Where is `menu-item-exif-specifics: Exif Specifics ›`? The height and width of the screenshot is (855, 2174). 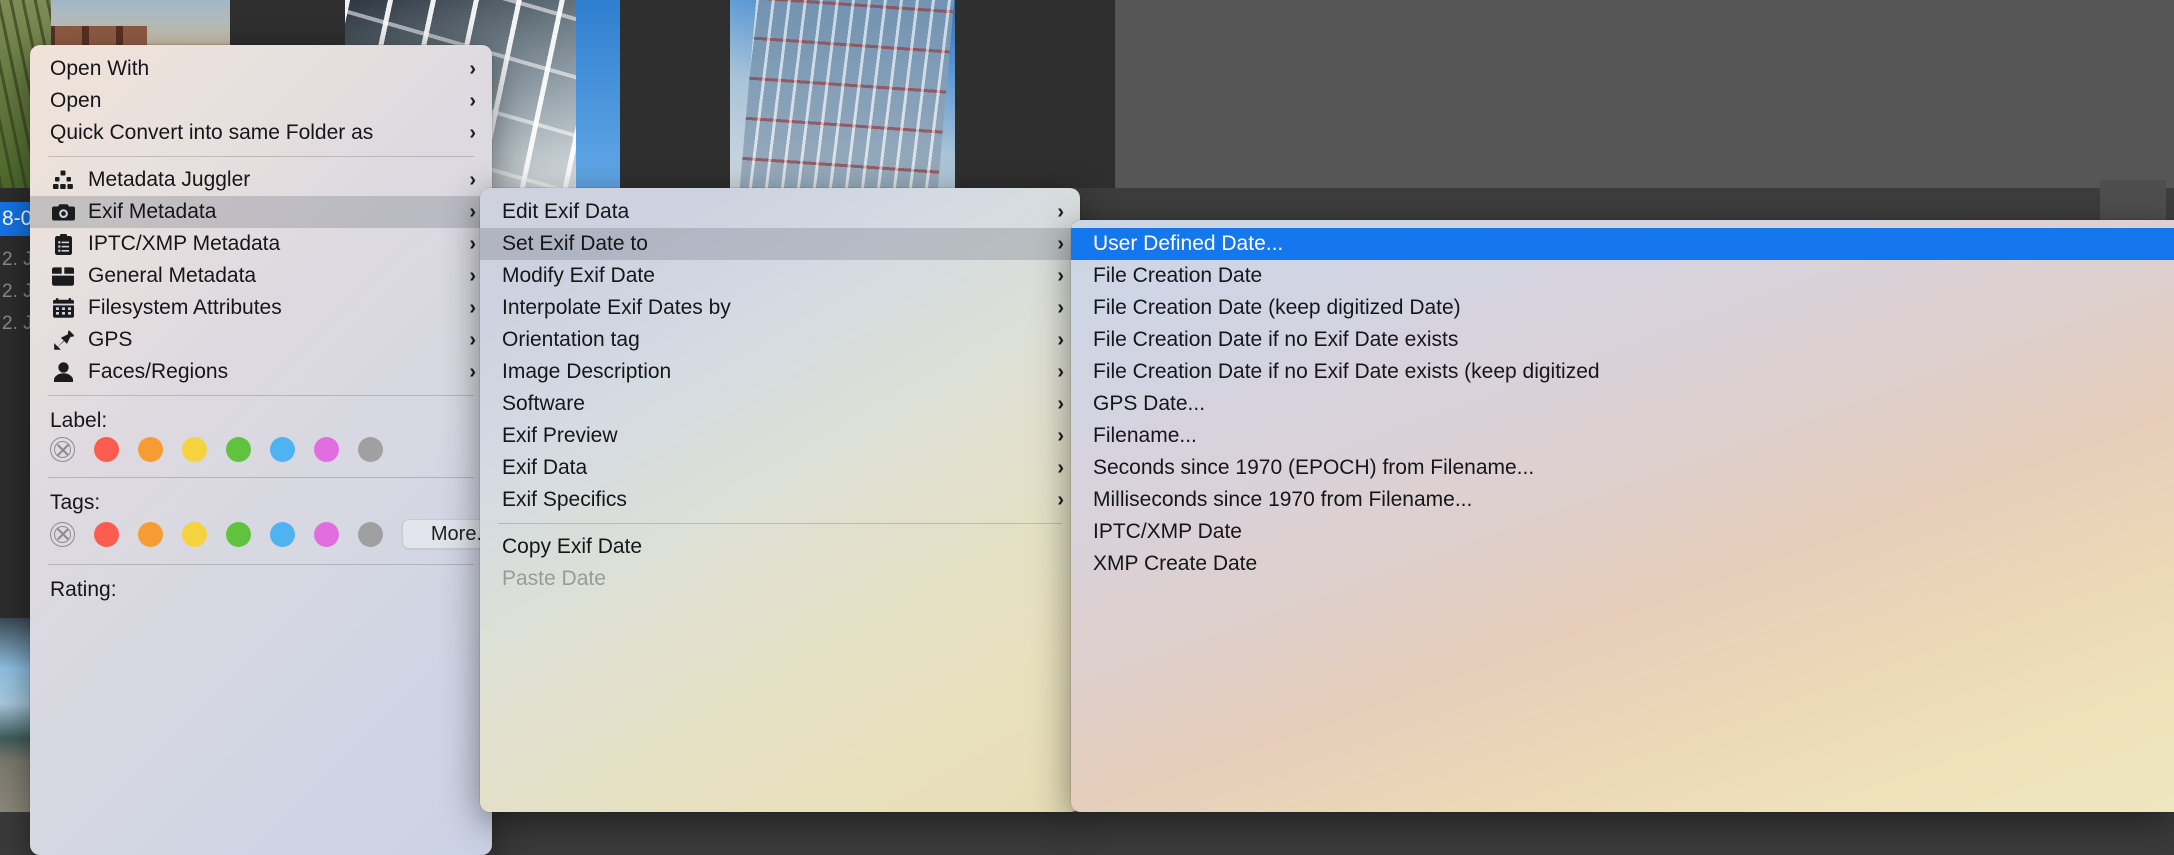 menu-item-exif-specifics: Exif Specifics › is located at coordinates (780, 500).